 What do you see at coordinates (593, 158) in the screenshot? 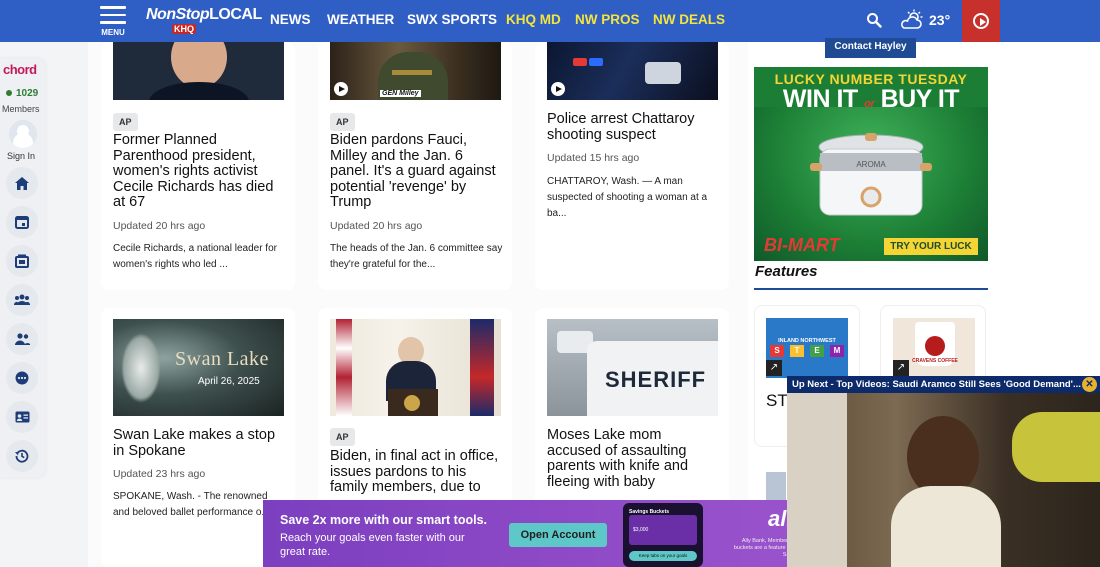
I see `article-updated: Updated 15 hrs ago` at bounding box center [593, 158].